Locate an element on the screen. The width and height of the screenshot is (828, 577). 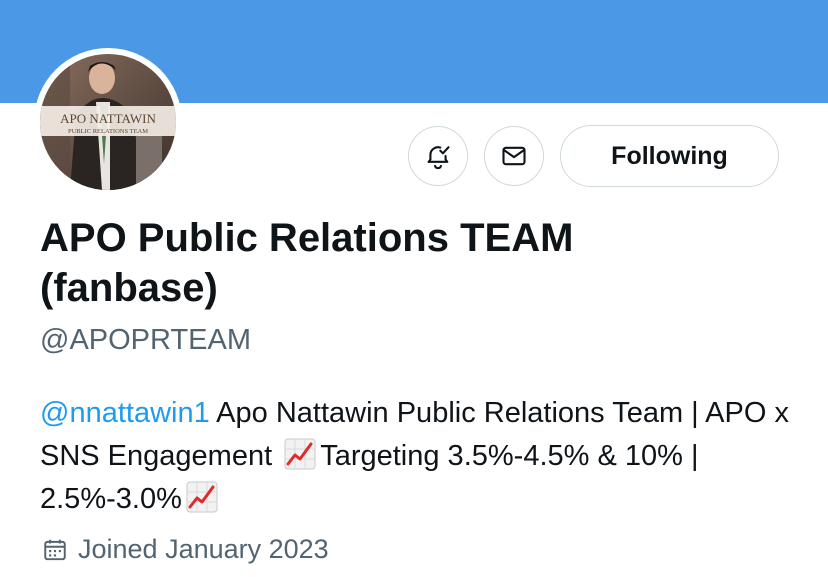
profile-actions: Following is located at coordinates (593, 156).